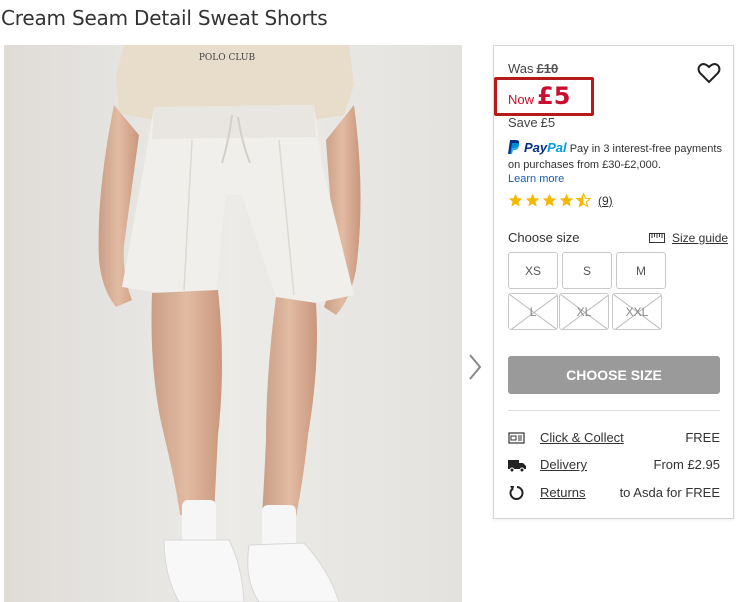 Image resolution: width=750 pixels, height=602 pixels. What do you see at coordinates (702, 437) in the screenshot?
I see `click-collect-value: FREE` at bounding box center [702, 437].